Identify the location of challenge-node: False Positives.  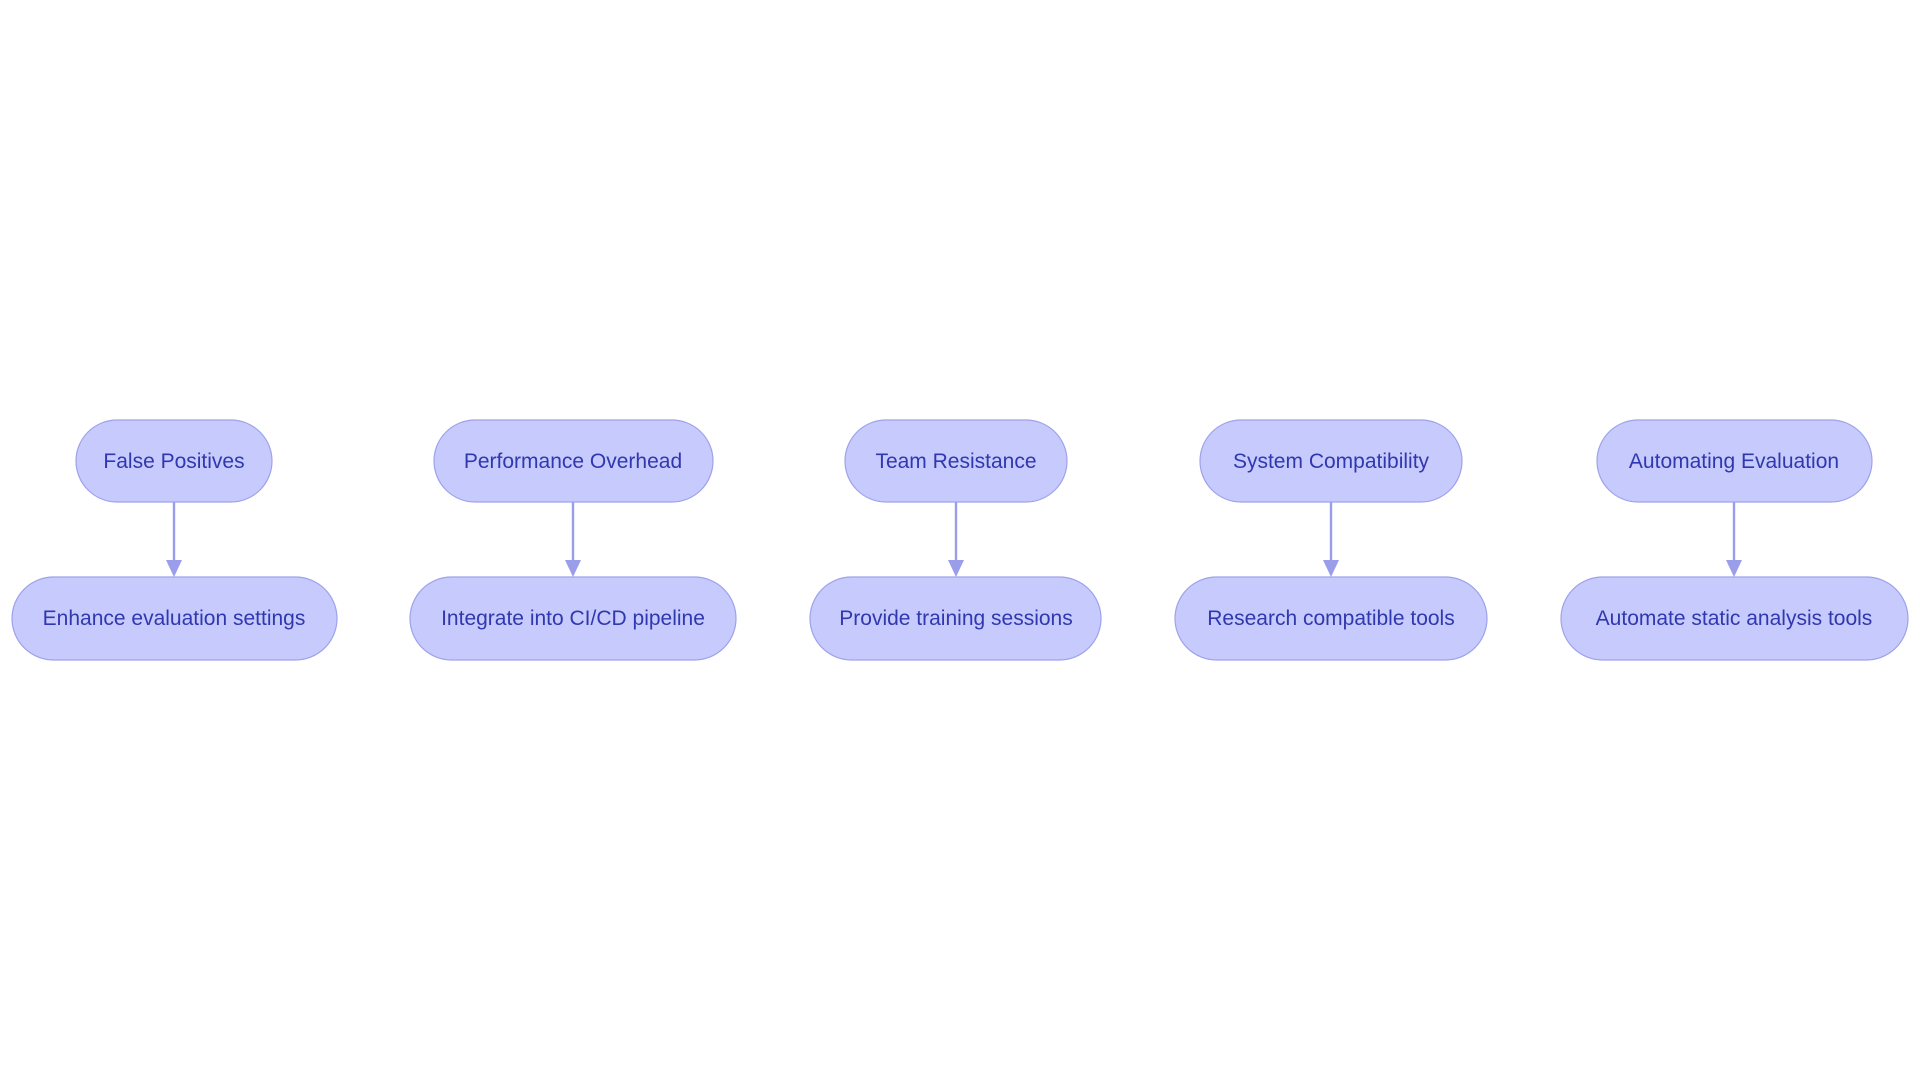
(174, 461).